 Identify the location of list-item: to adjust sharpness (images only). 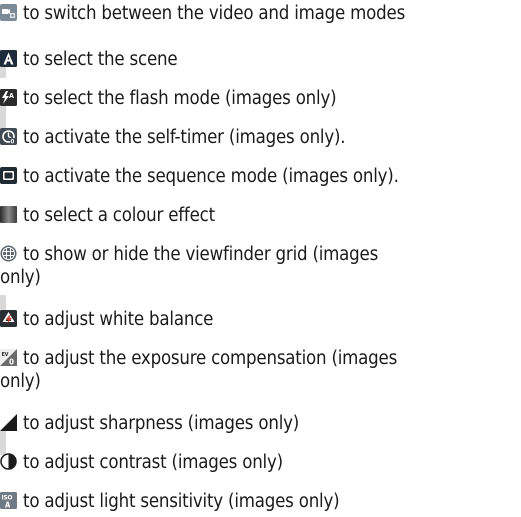
(260, 423).